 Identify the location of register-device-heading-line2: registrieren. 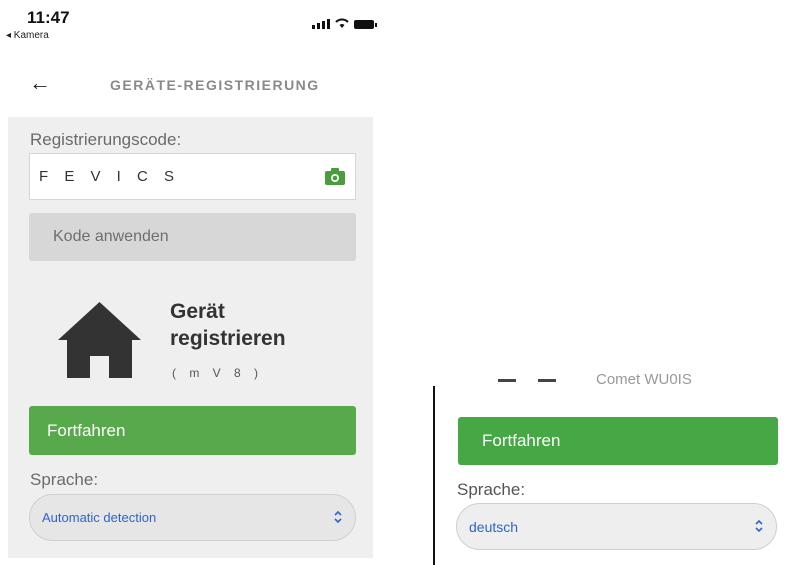
(228, 338).